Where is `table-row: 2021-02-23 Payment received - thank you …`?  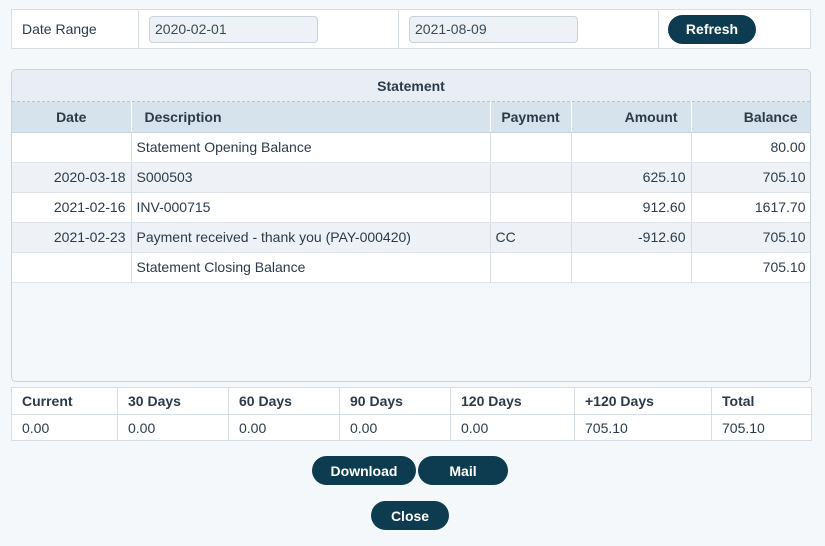
table-row: 2021-02-23 Payment received - thank you … is located at coordinates (411, 237).